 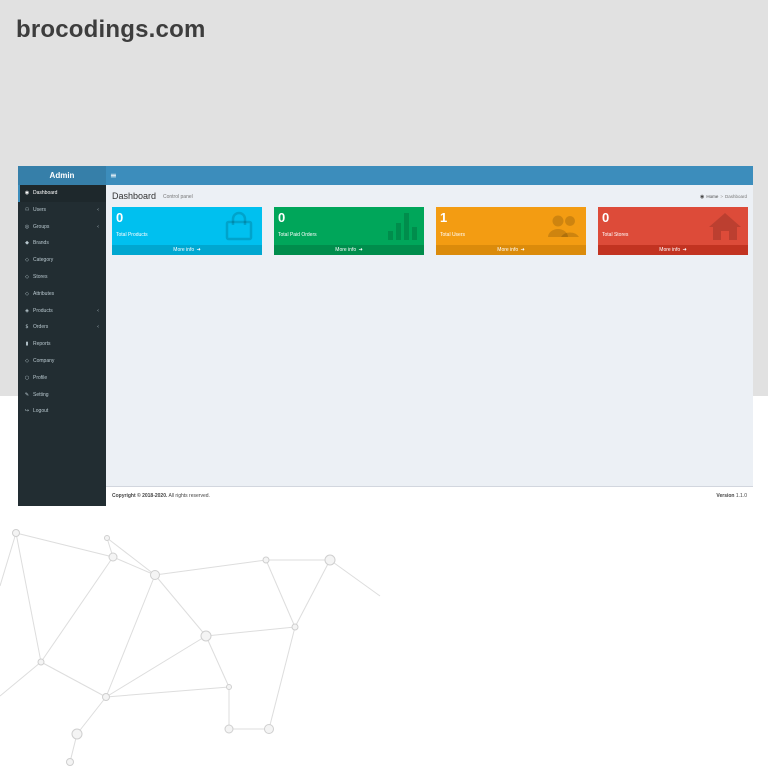 I want to click on brand-logo: Admin, so click(x=62, y=175).